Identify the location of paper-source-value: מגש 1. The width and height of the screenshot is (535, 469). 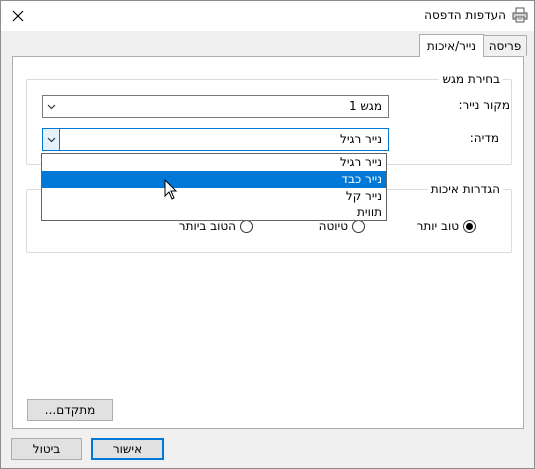
(365, 106).